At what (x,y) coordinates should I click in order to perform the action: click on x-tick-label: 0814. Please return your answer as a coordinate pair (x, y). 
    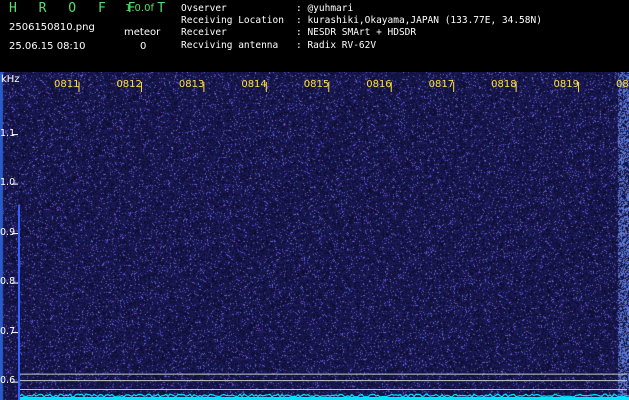
    Looking at the image, I should click on (254, 84).